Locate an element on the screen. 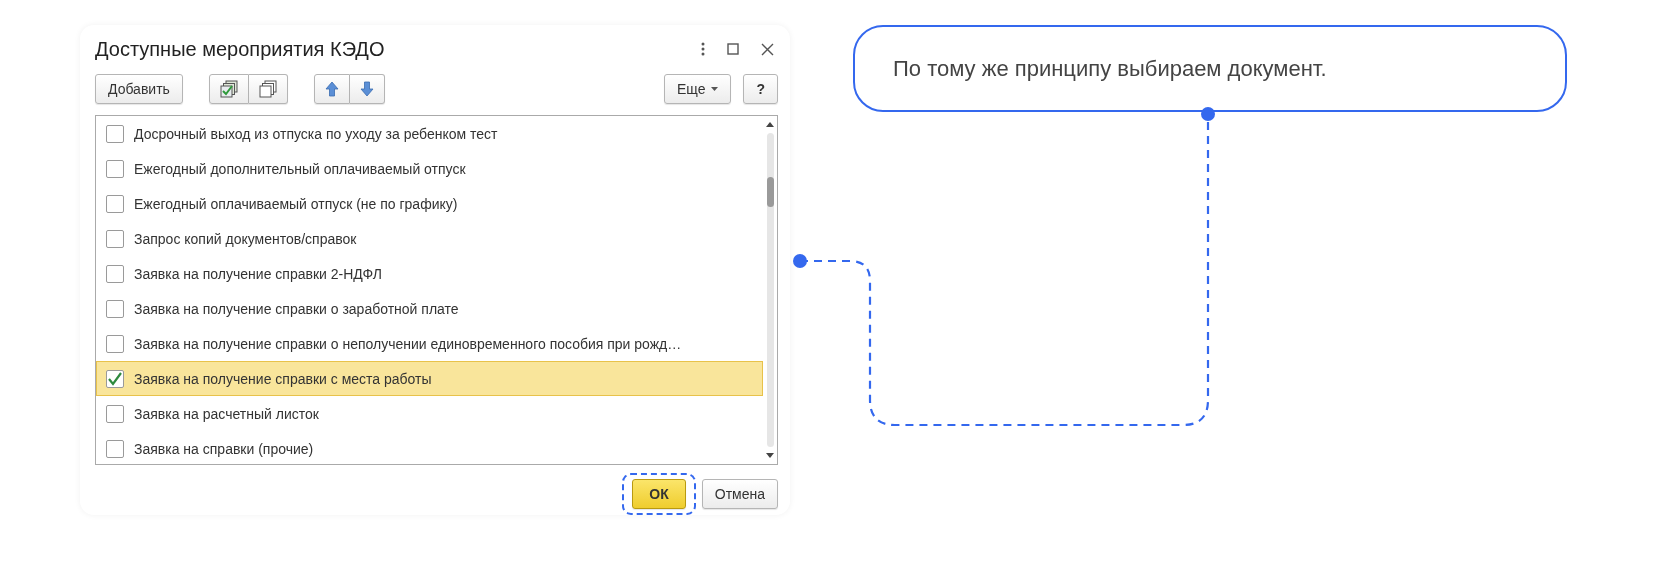 This screenshot has width=1653, height=563. list-item: Заявка на получение справки о заработной плате is located at coordinates (429, 308).